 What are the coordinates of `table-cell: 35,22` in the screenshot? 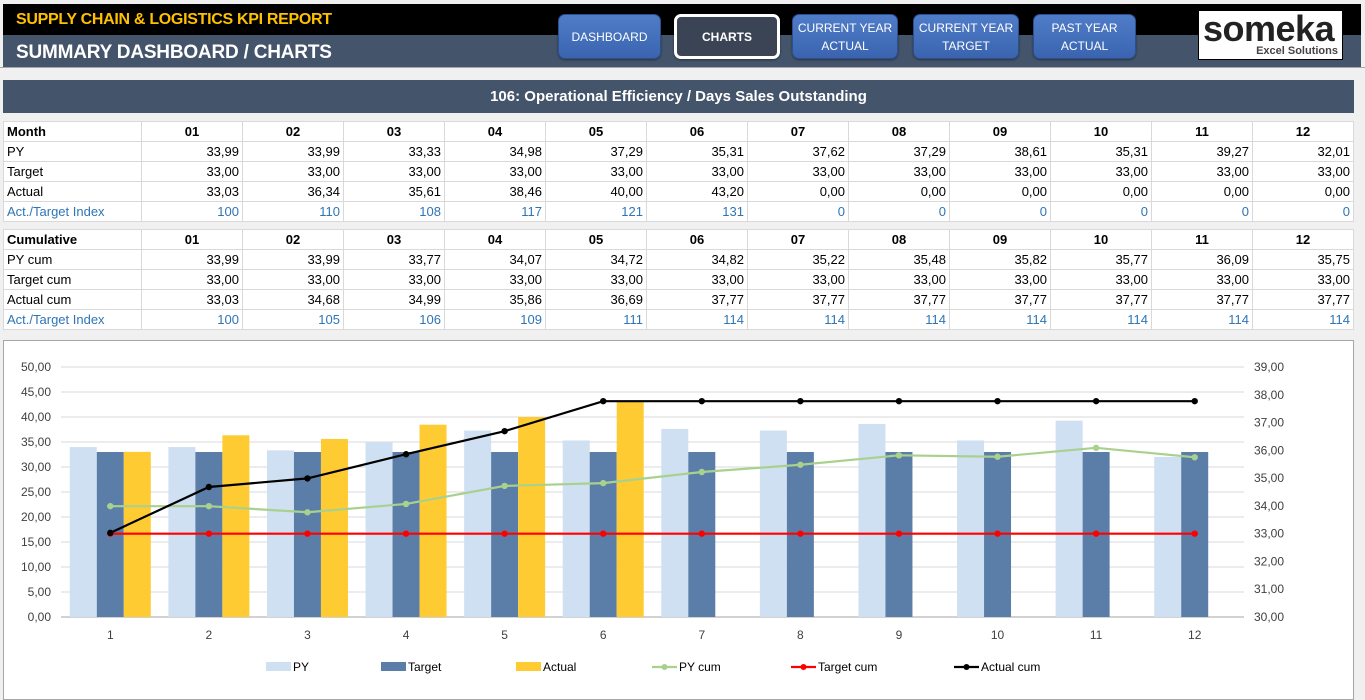 It's located at (798, 259).